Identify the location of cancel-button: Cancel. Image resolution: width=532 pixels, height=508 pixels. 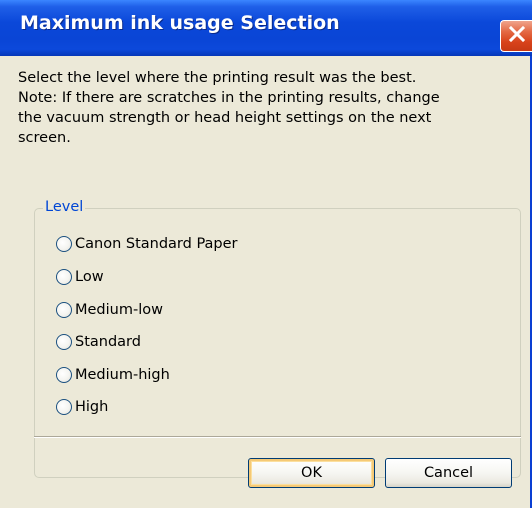
(448, 473).